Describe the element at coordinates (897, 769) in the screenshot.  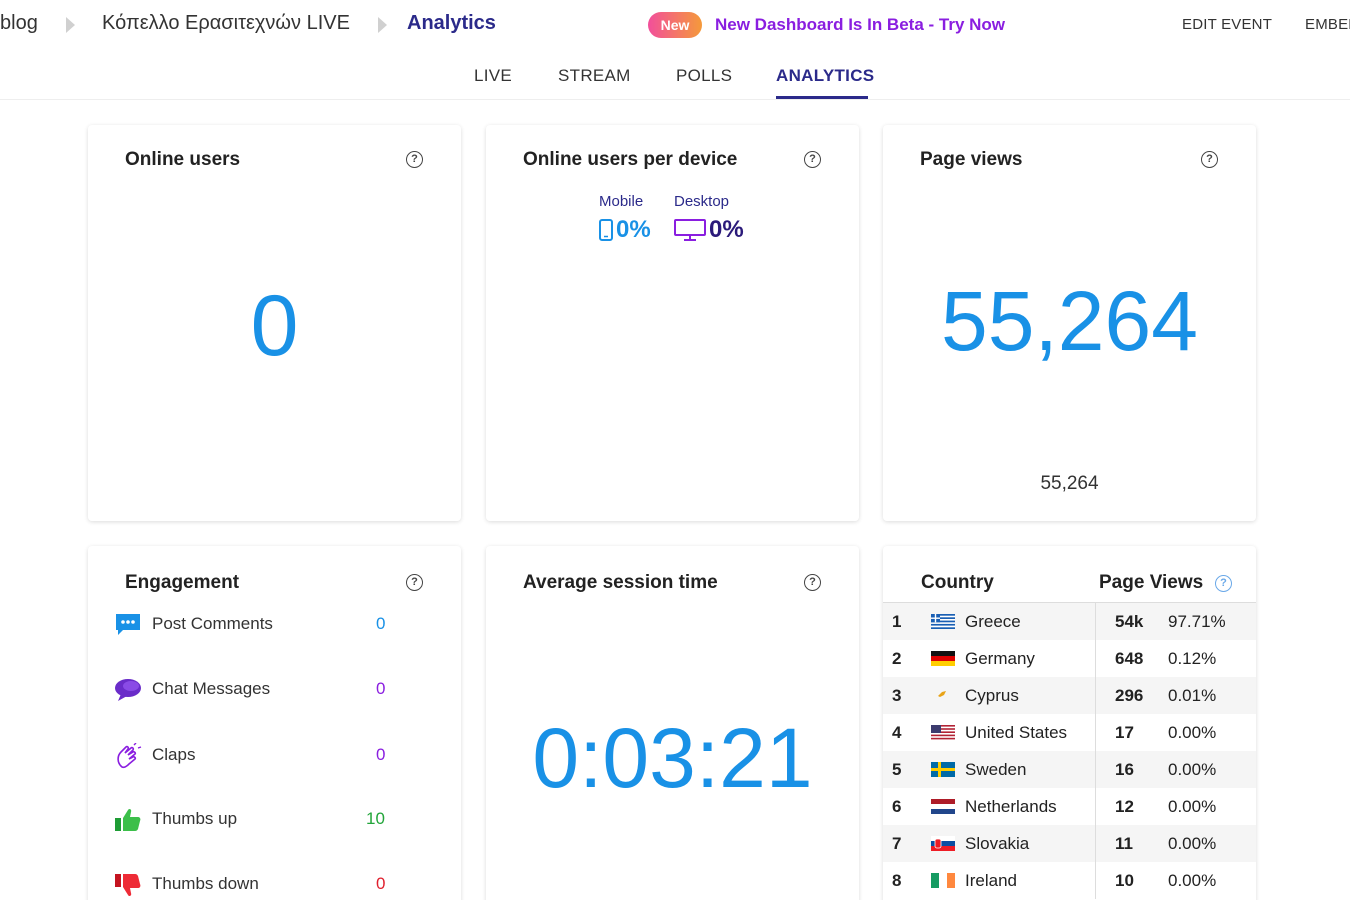
I see `row-rank: 5` at that location.